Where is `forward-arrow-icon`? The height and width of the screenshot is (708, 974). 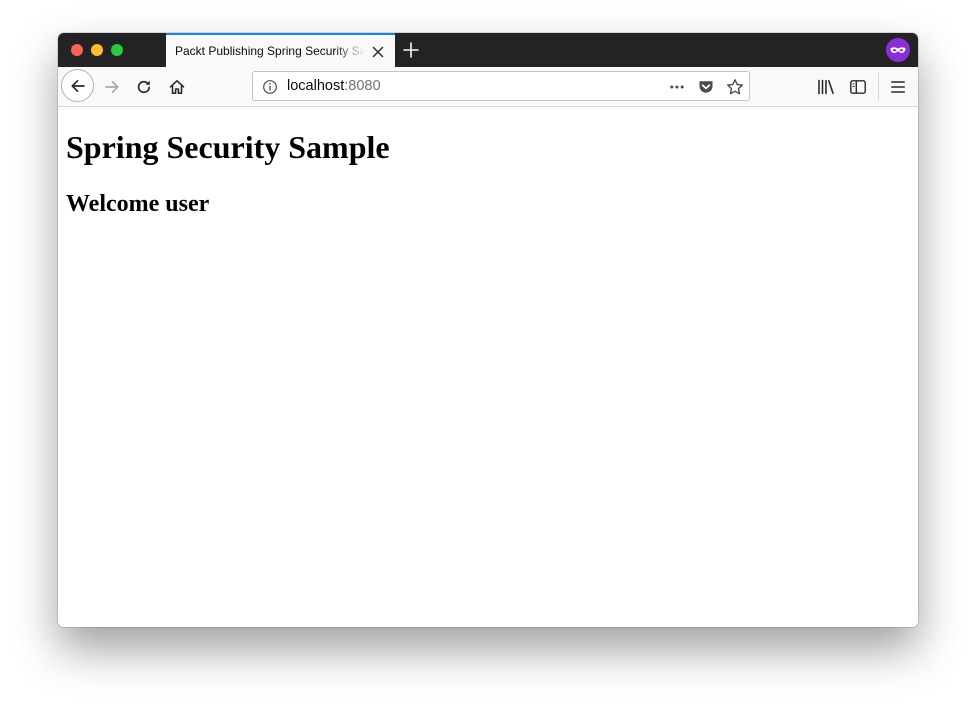 forward-arrow-icon is located at coordinates (112, 87).